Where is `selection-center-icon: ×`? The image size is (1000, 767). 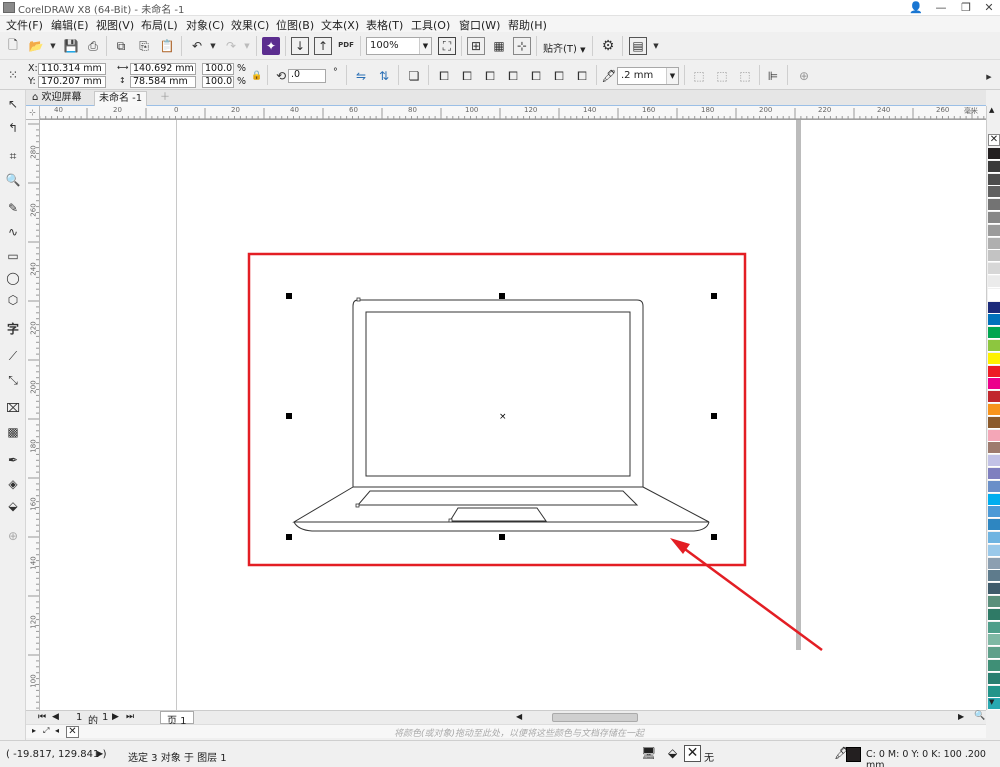 selection-center-icon: × is located at coordinates (503, 417).